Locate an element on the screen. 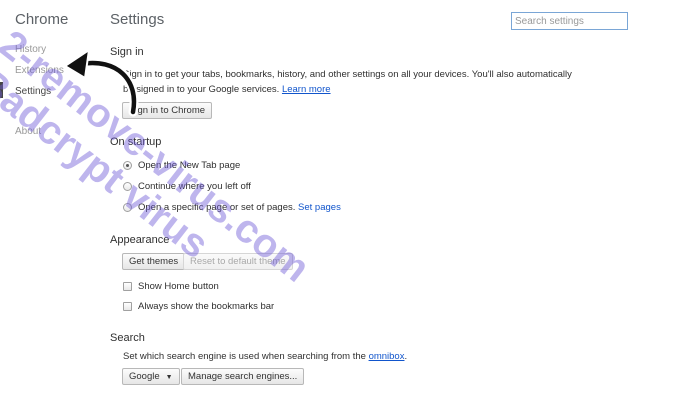 This screenshot has width=700, height=394. show-home-button-label: Show Home button is located at coordinates (178, 286).